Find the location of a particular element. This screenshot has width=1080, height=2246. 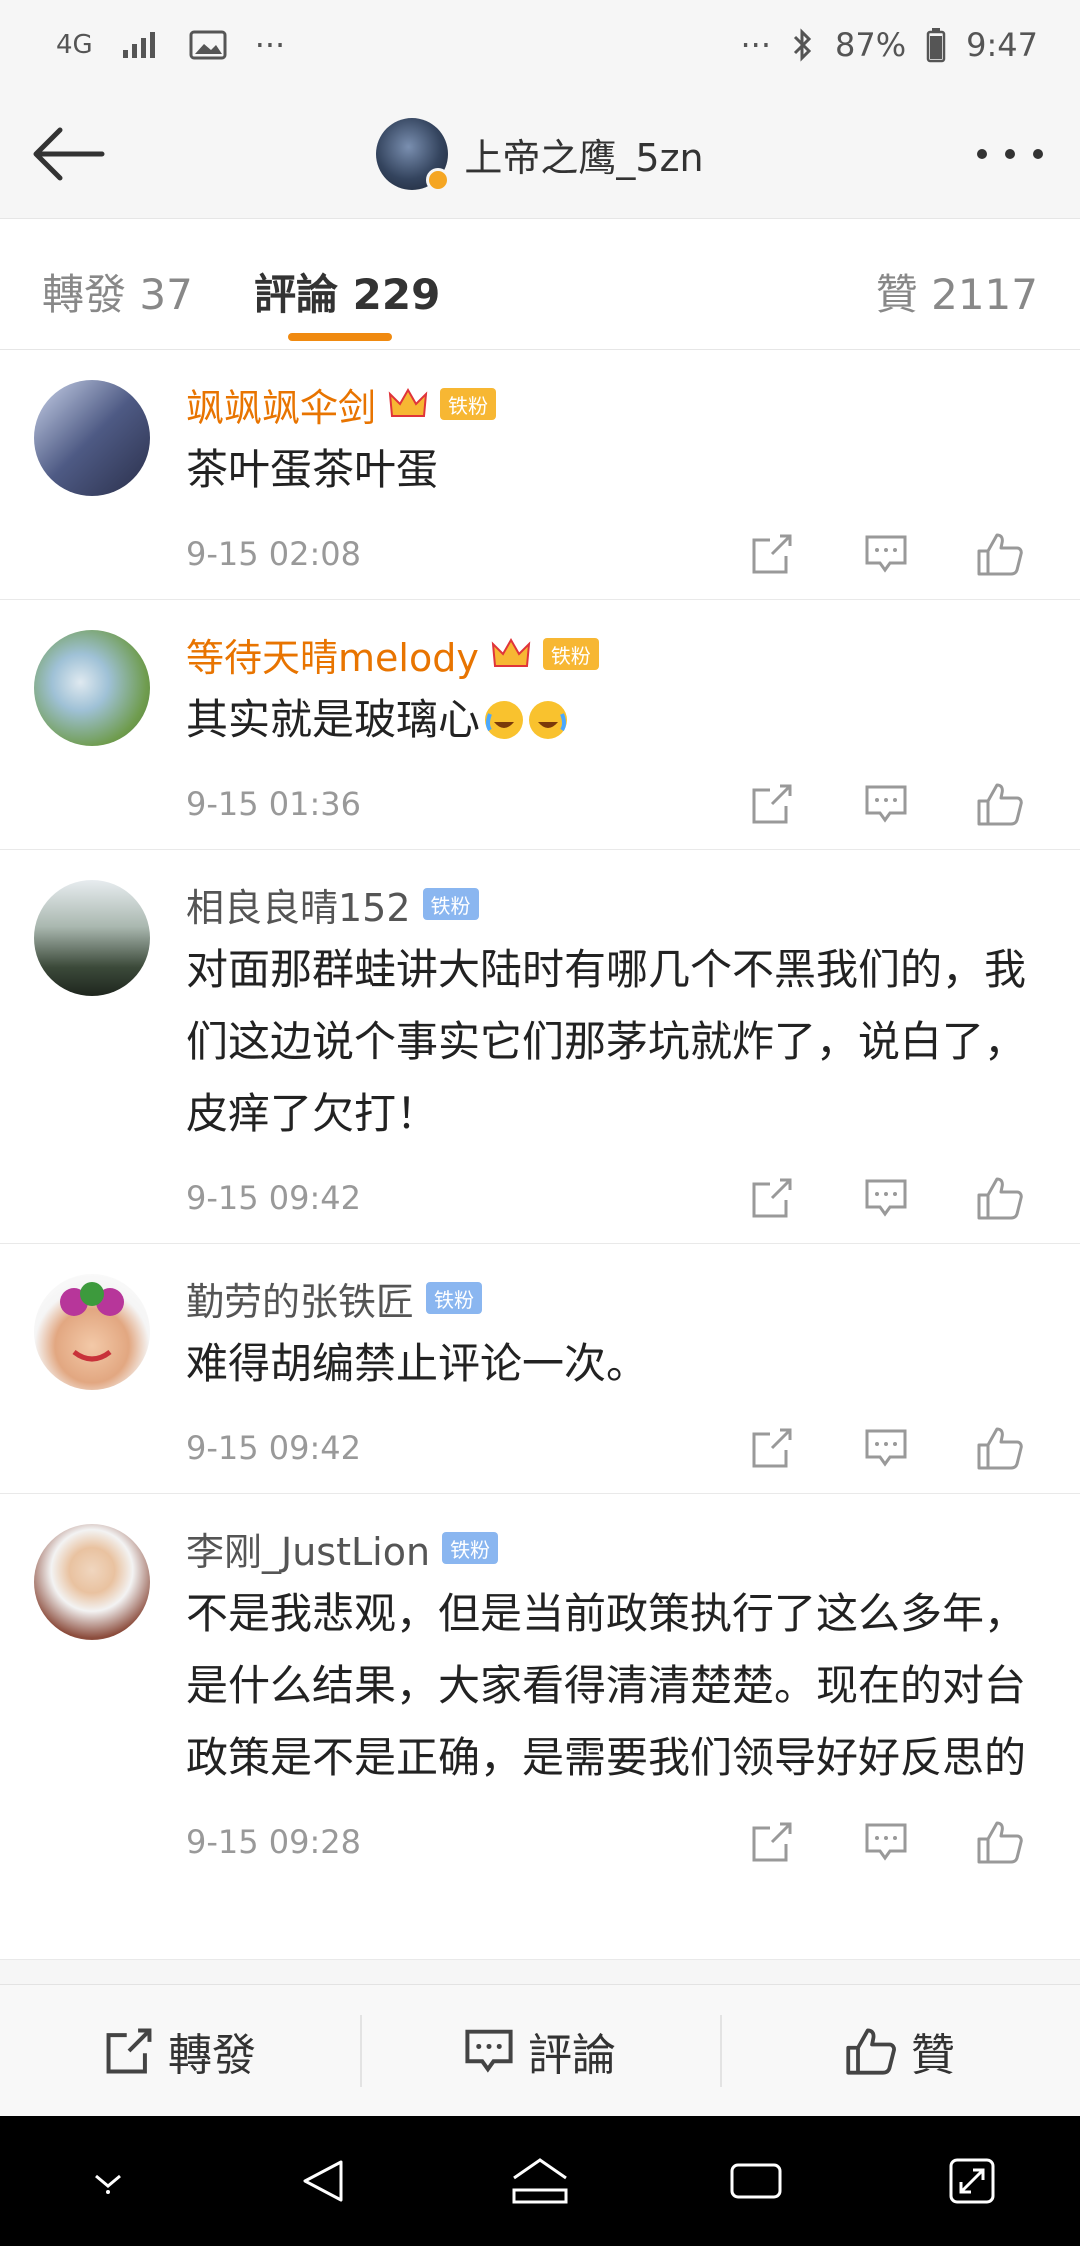

chevron-down-icon is located at coordinates (108, 2184).